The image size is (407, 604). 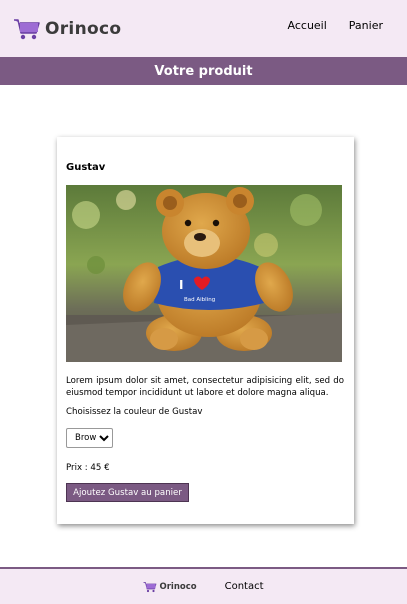 What do you see at coordinates (134, 412) in the screenshot?
I see `color-label: Choisissez la couleur de Gustav` at bounding box center [134, 412].